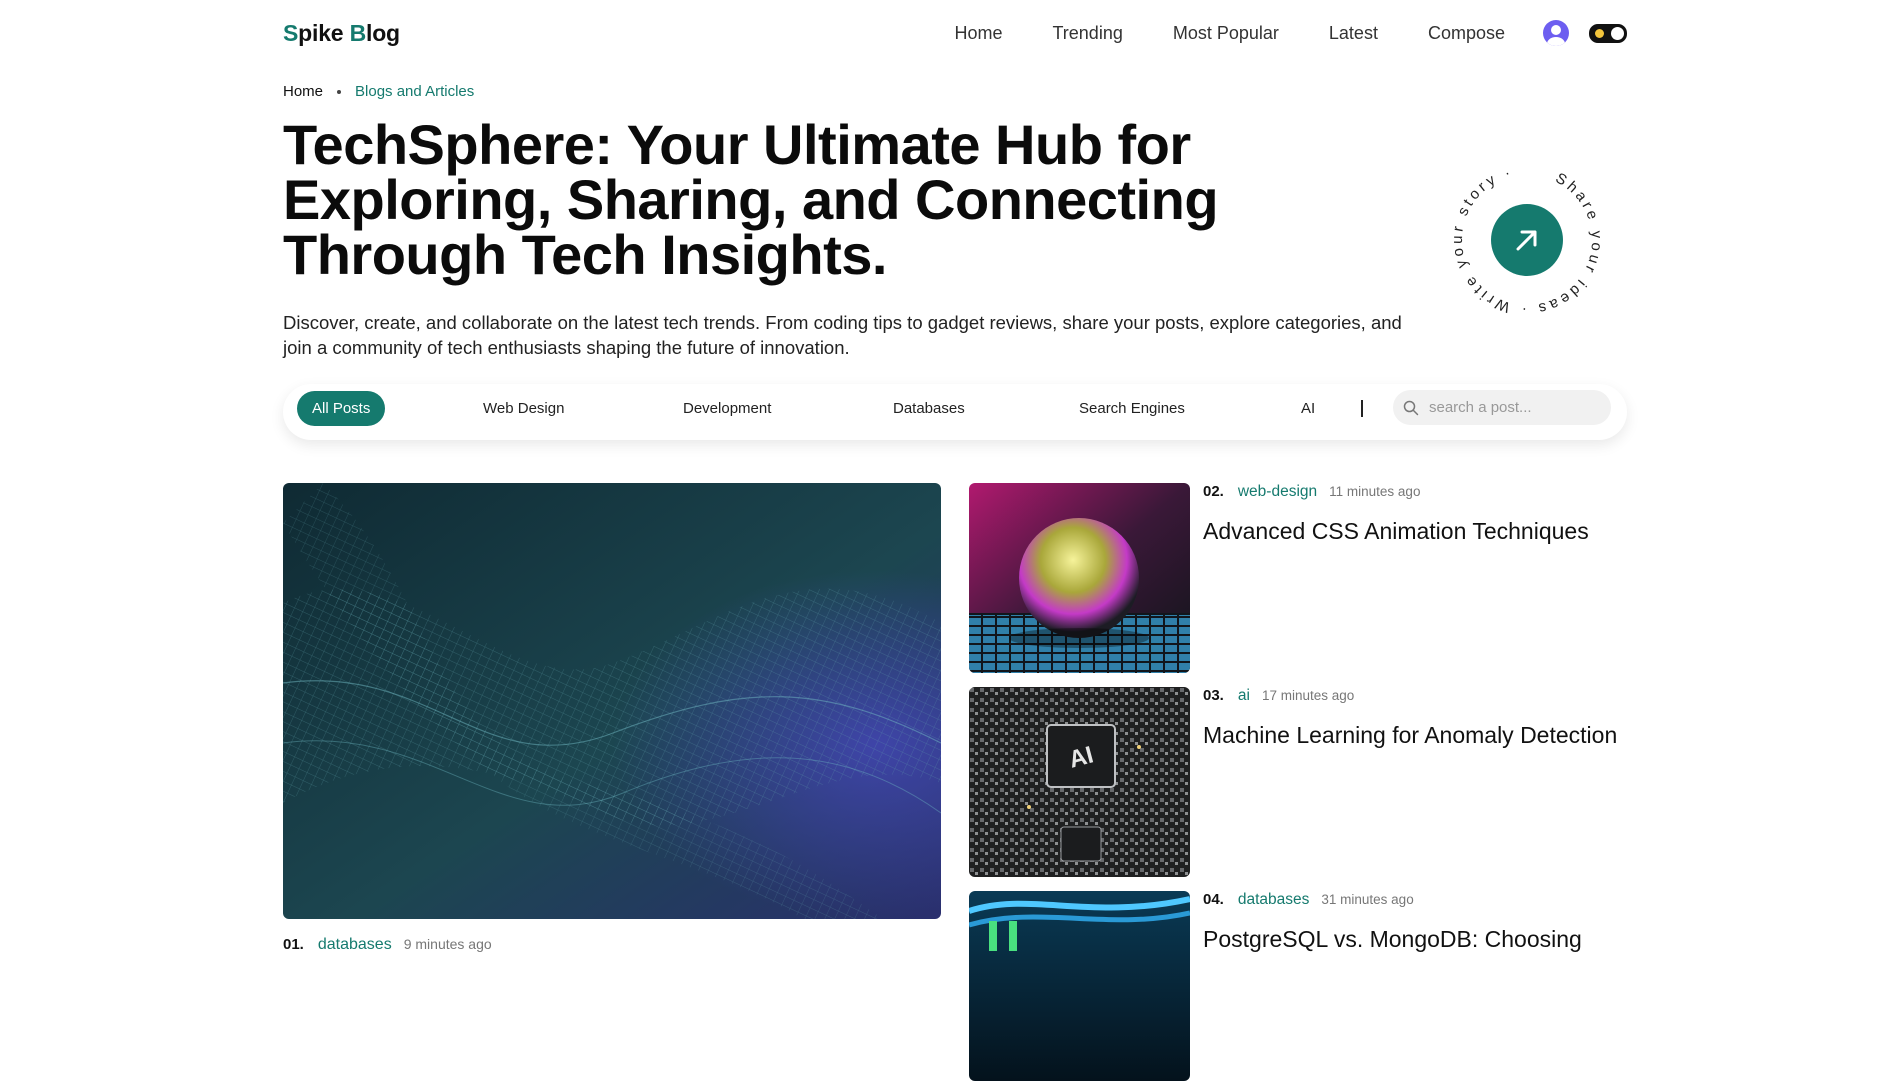 The image size is (1899, 1081). Describe the element at coordinates (358, 33) in the screenshot. I see `logo-letter-b: B` at that location.